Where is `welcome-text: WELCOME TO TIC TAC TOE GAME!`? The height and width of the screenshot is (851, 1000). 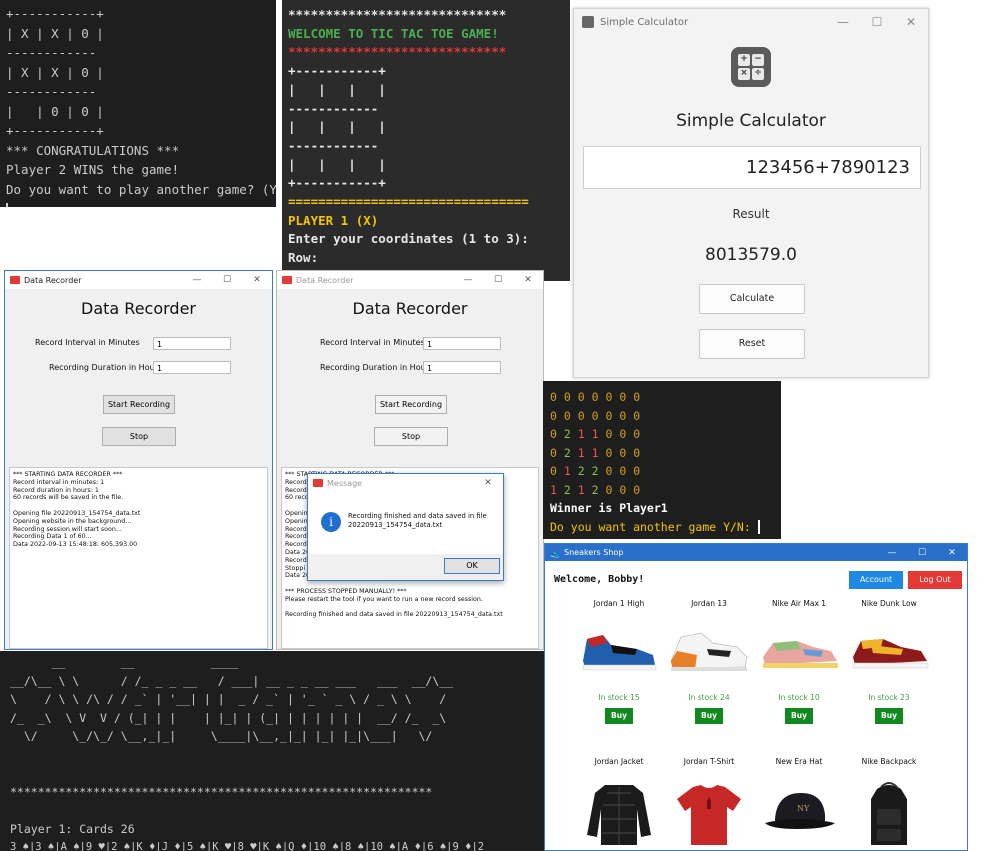
welcome-text: WELCOME TO TIC TAC TOE GAME! is located at coordinates (393, 33).